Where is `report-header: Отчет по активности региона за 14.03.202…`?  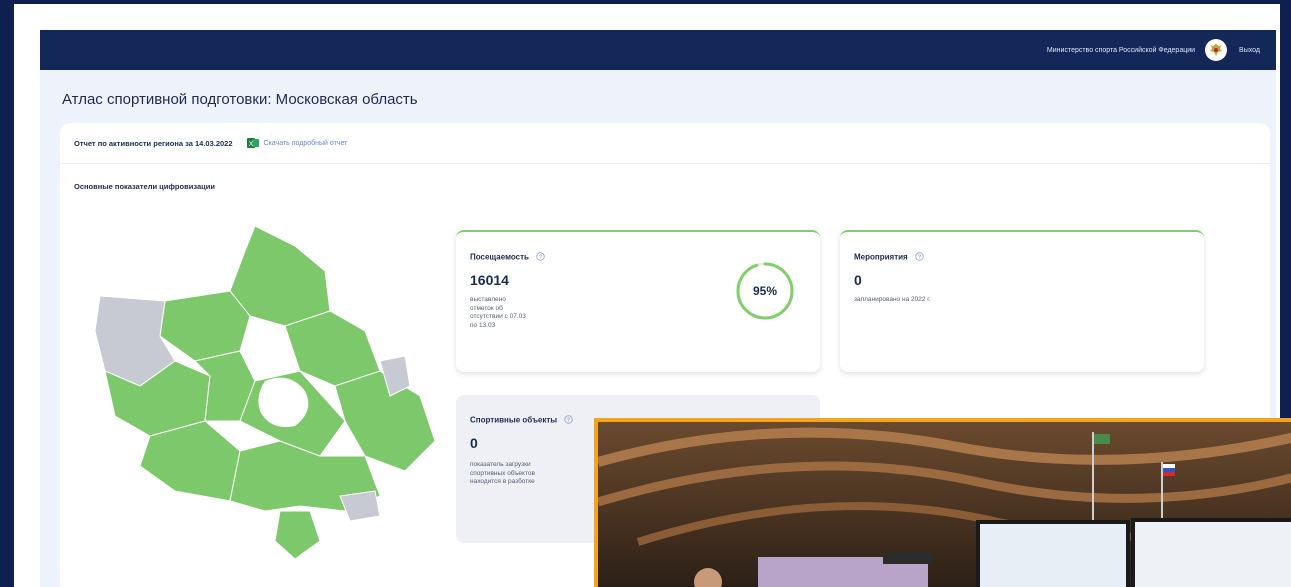
report-header: Отчет по активности региона за 14.03.202… is located at coordinates (665, 143).